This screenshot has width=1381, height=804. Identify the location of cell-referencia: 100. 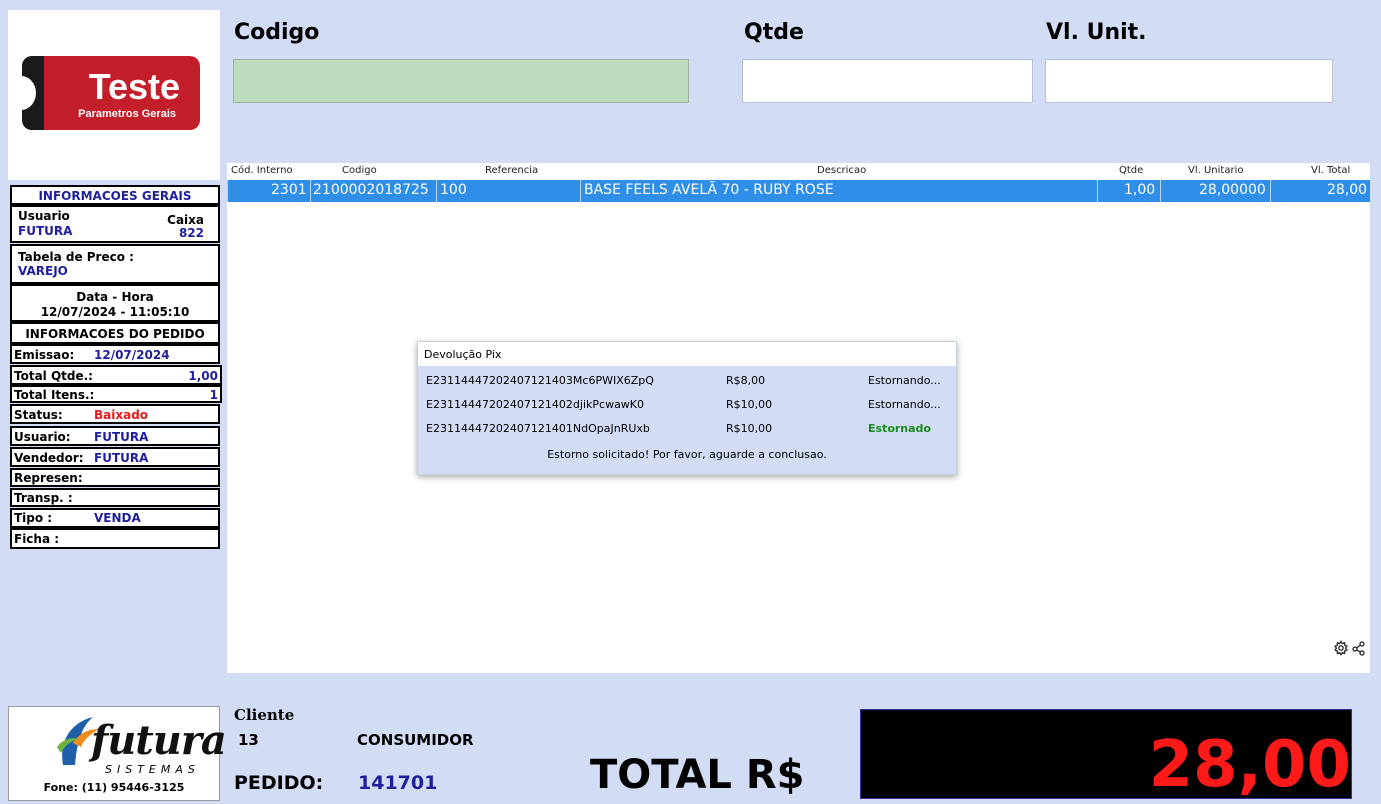
(453, 190).